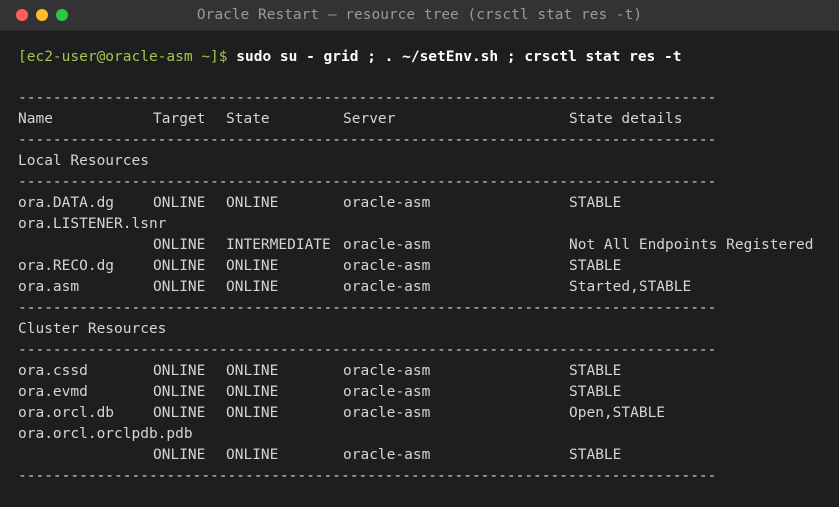 The image size is (839, 507). Describe the element at coordinates (105, 434) in the screenshot. I see `name-cell: ora.orcl.orclpdb.pdb` at that location.